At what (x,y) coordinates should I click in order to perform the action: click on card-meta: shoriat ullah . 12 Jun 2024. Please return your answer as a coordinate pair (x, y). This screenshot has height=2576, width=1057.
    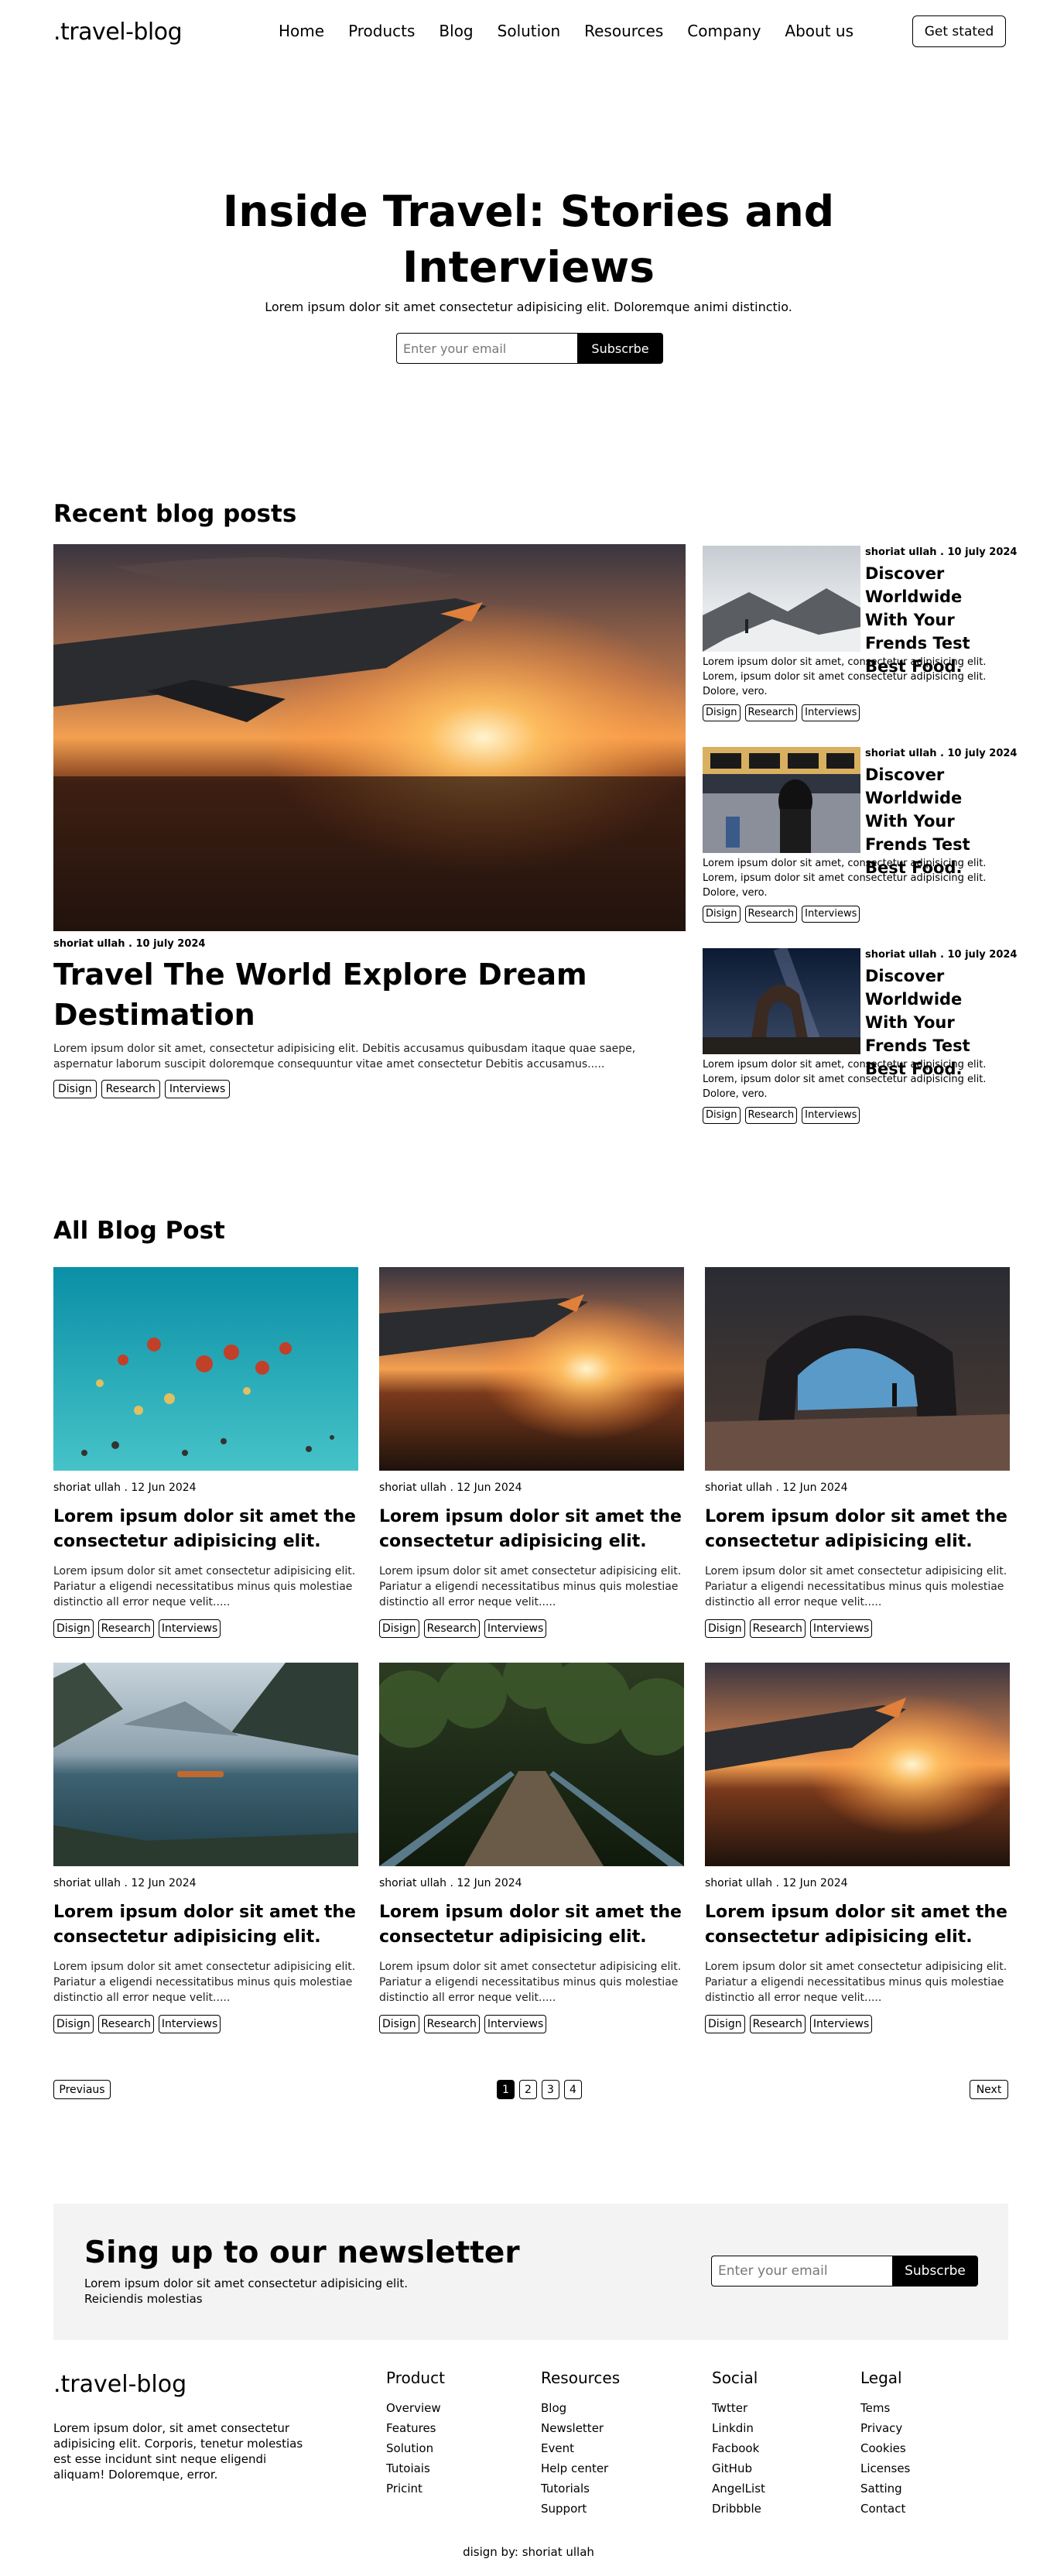
    Looking at the image, I should click on (776, 1488).